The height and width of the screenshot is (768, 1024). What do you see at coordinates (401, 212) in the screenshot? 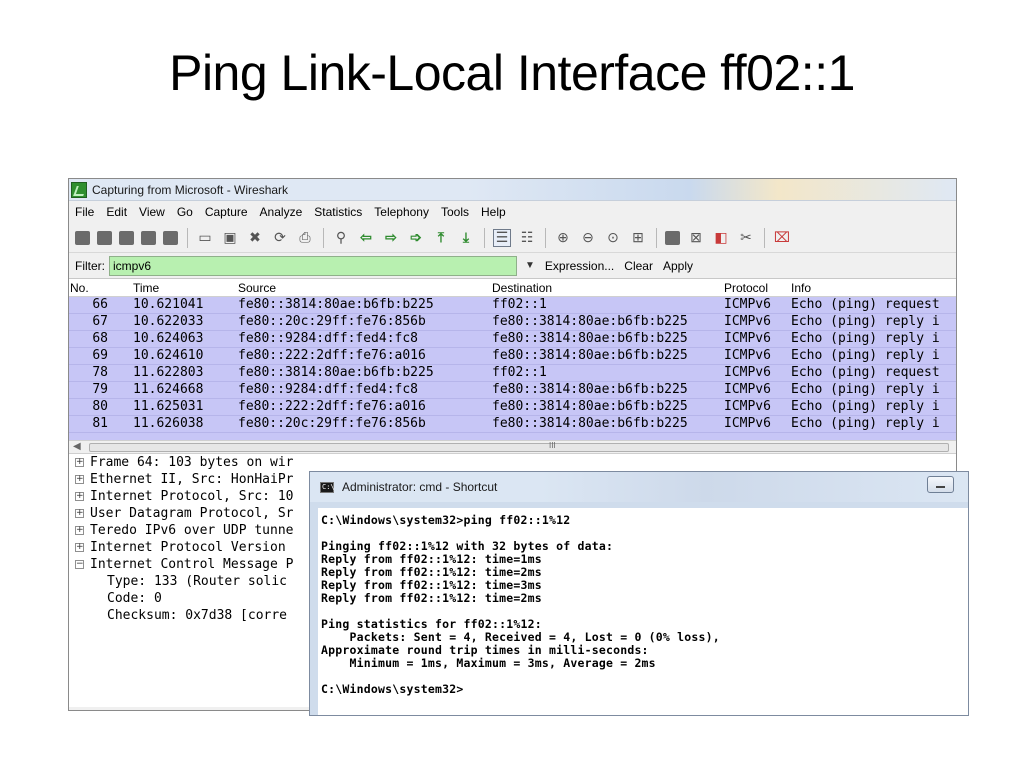
I see `menu-telephony: Telephony` at bounding box center [401, 212].